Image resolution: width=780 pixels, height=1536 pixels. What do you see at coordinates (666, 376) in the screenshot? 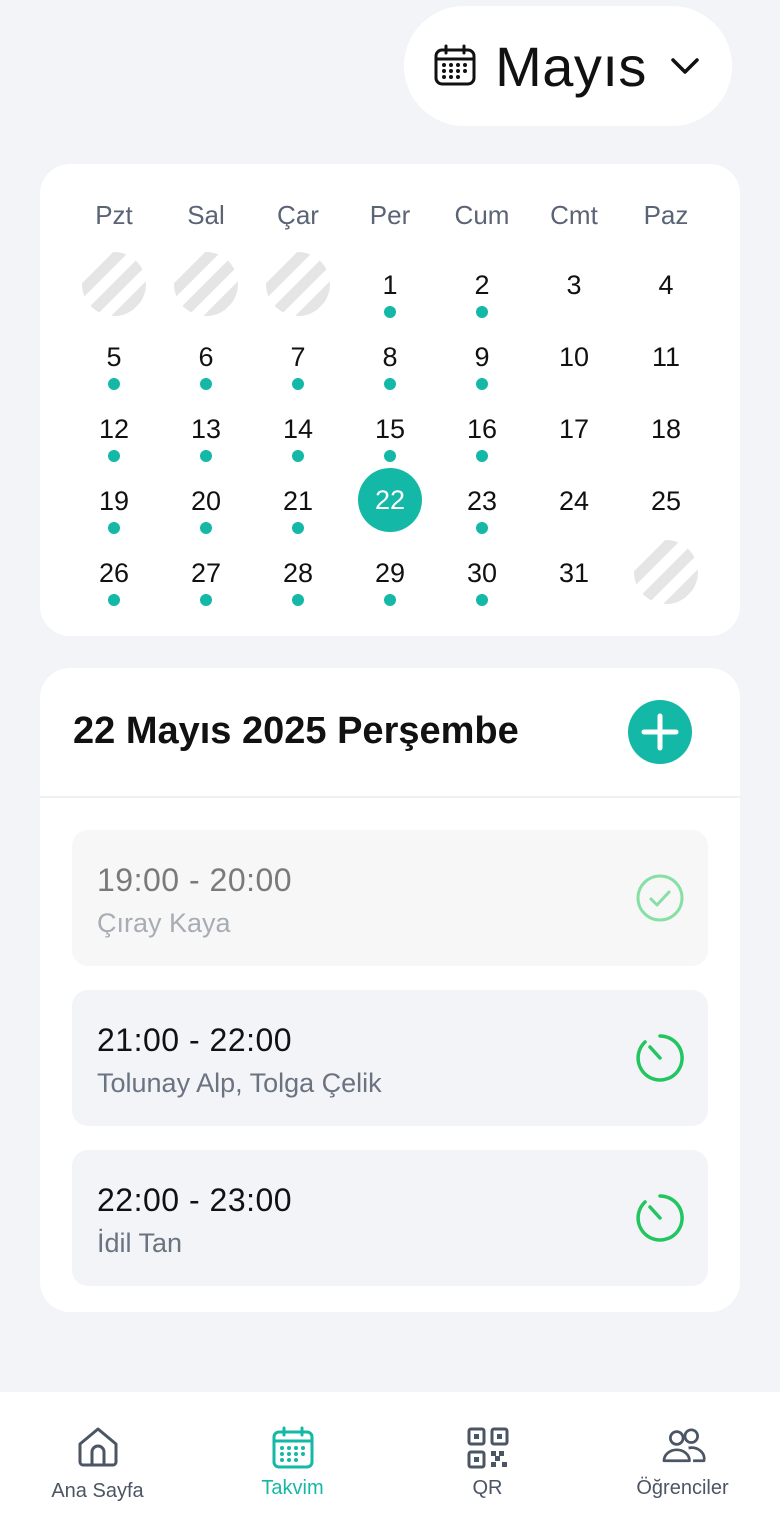
I see `calendar-day: 11` at bounding box center [666, 376].